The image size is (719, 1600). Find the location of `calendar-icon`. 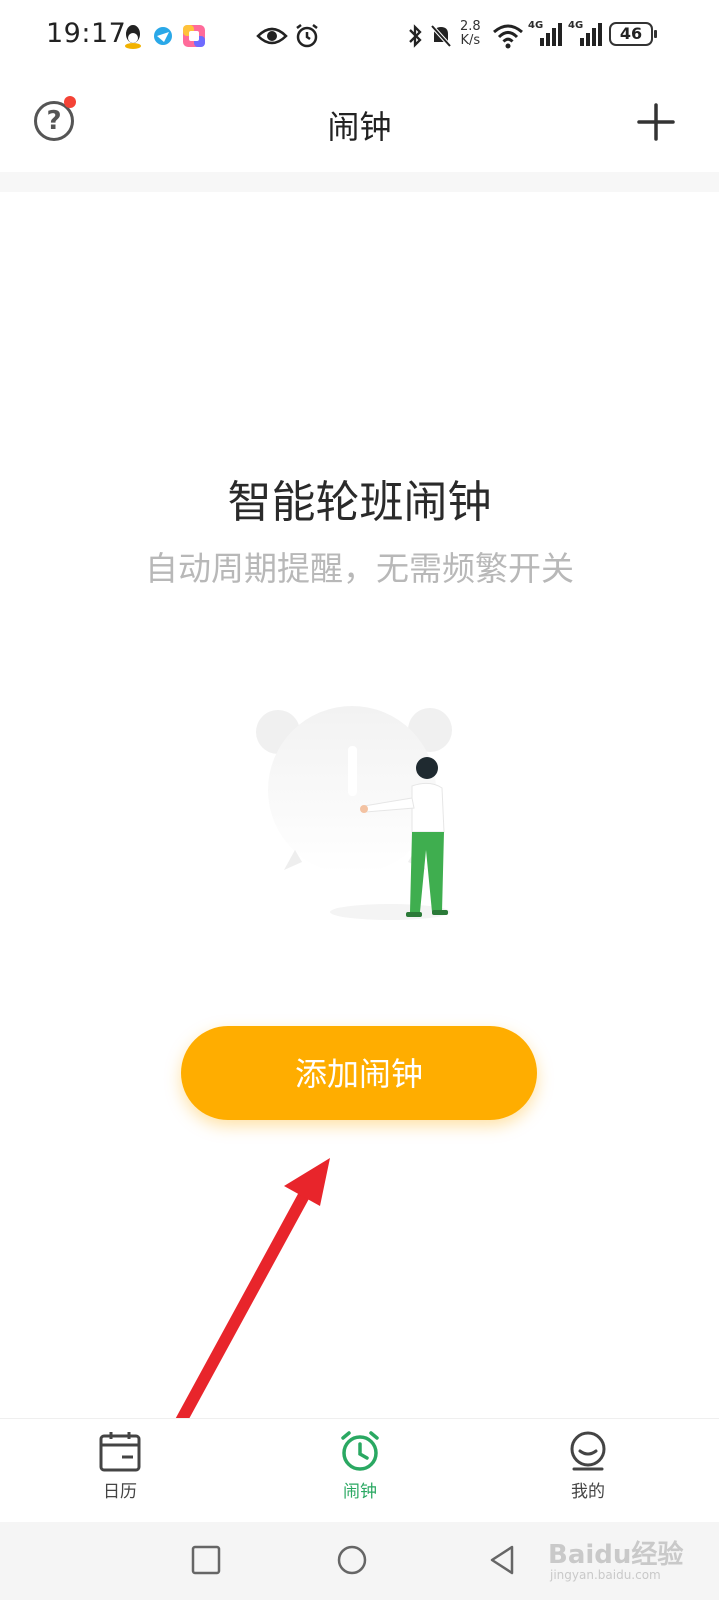

calendar-icon is located at coordinates (120, 1452).